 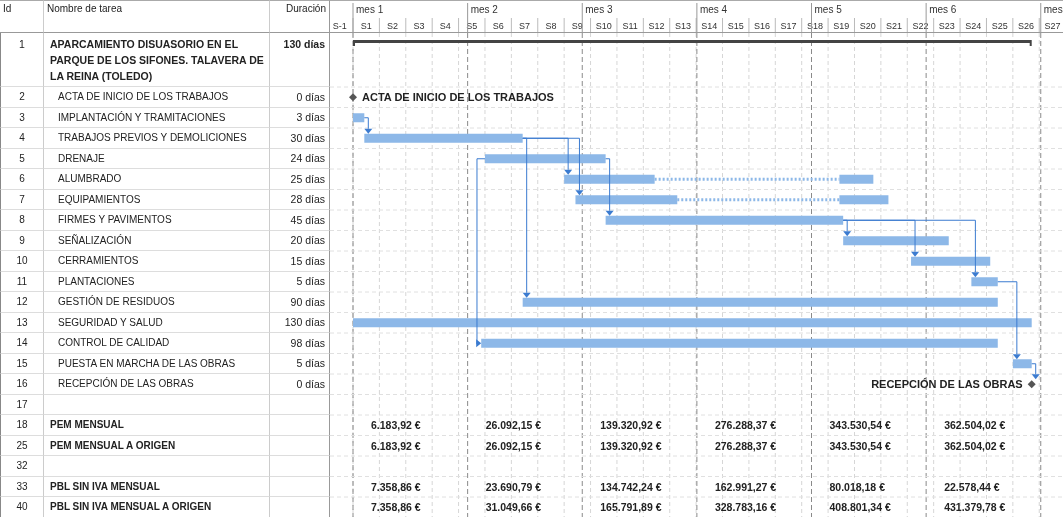 What do you see at coordinates (599, 9) in the screenshot?
I see `month-label: mes 3` at bounding box center [599, 9].